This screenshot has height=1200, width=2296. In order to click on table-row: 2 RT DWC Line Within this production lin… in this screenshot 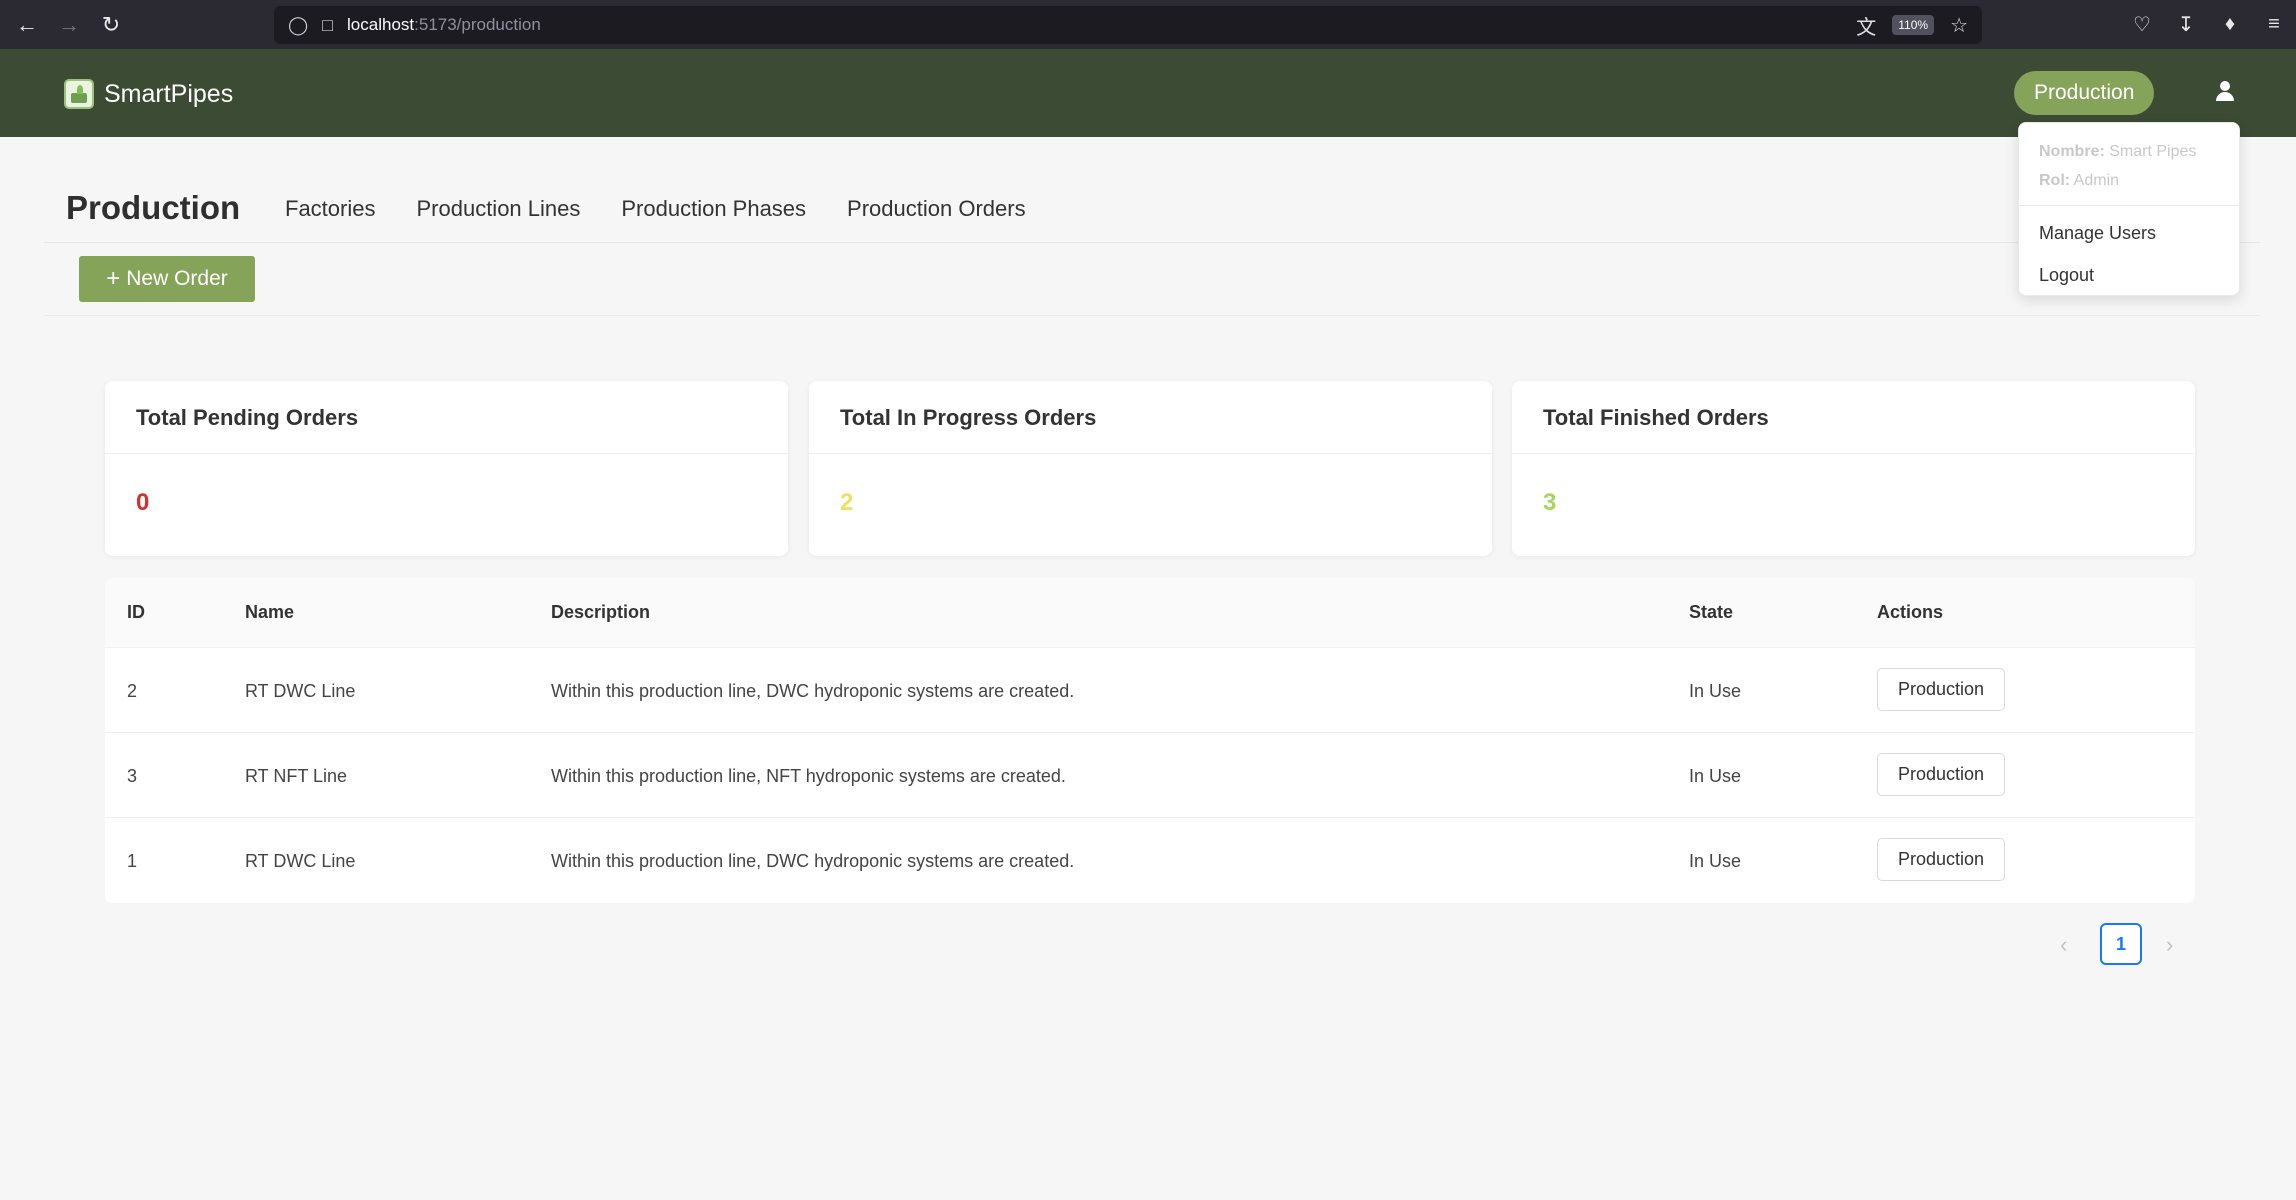, I will do `click(1150, 690)`.